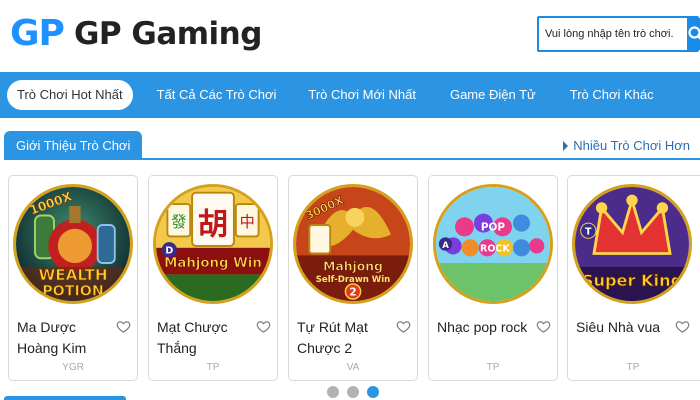 The height and width of the screenshot is (400, 700). Describe the element at coordinates (51, 203) in the screenshot. I see `svg-text: 1000X` at that location.